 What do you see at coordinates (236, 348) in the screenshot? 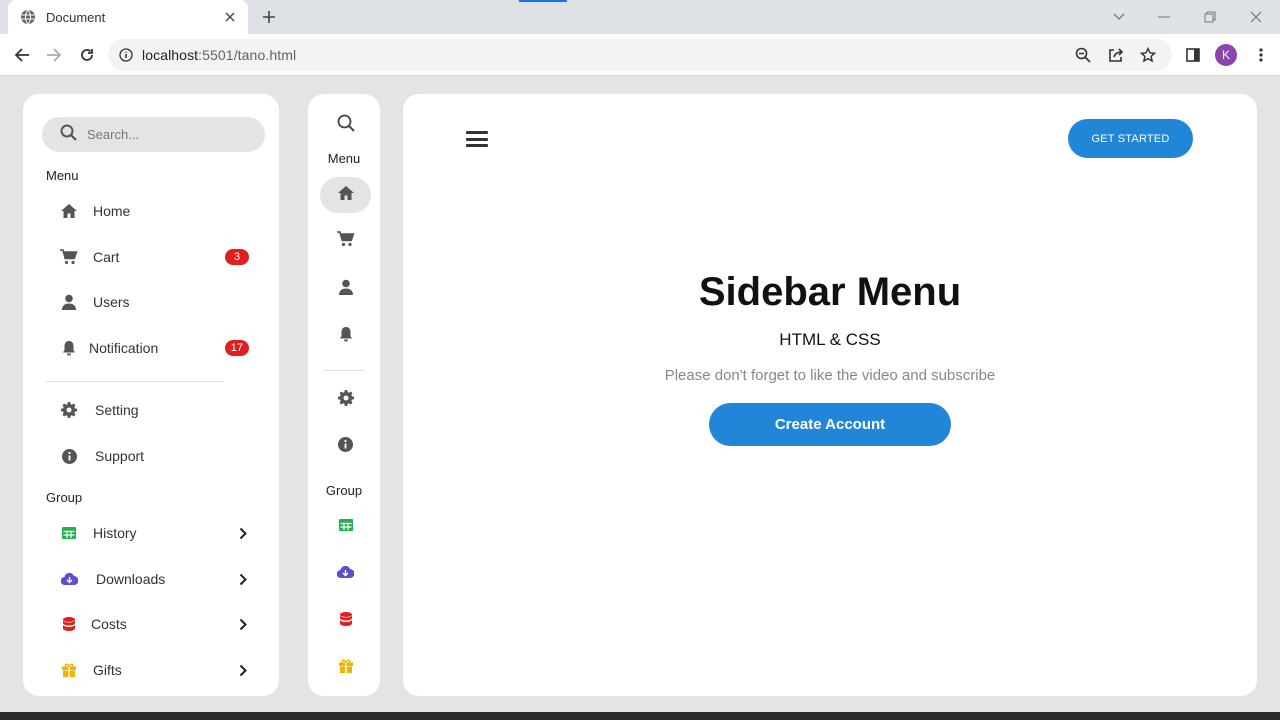
I see `notification-count-badge: 17` at bounding box center [236, 348].